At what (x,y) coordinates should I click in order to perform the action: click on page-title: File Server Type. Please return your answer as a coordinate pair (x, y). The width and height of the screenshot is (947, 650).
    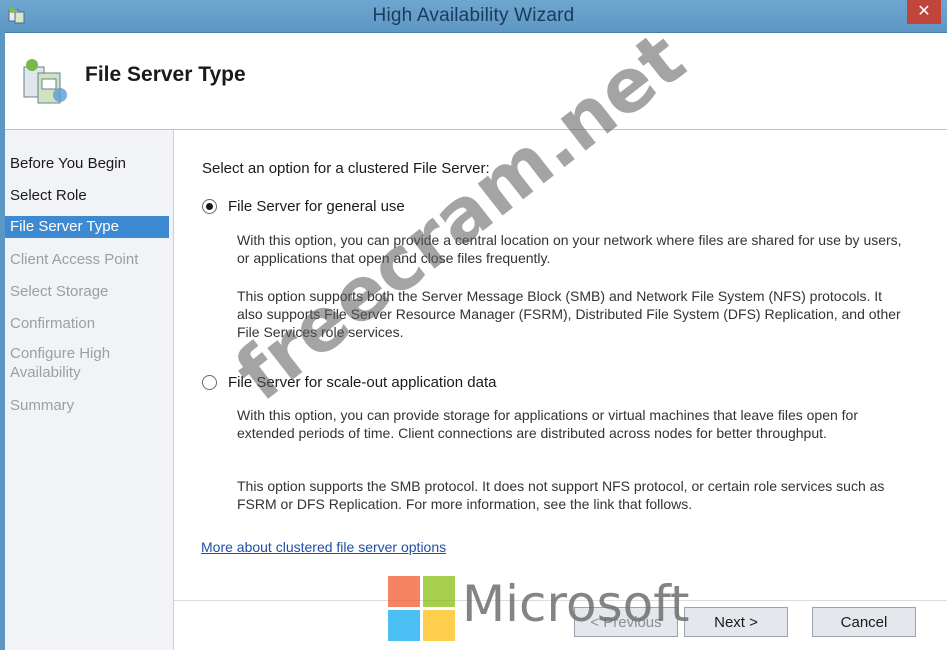
    Looking at the image, I should click on (165, 74).